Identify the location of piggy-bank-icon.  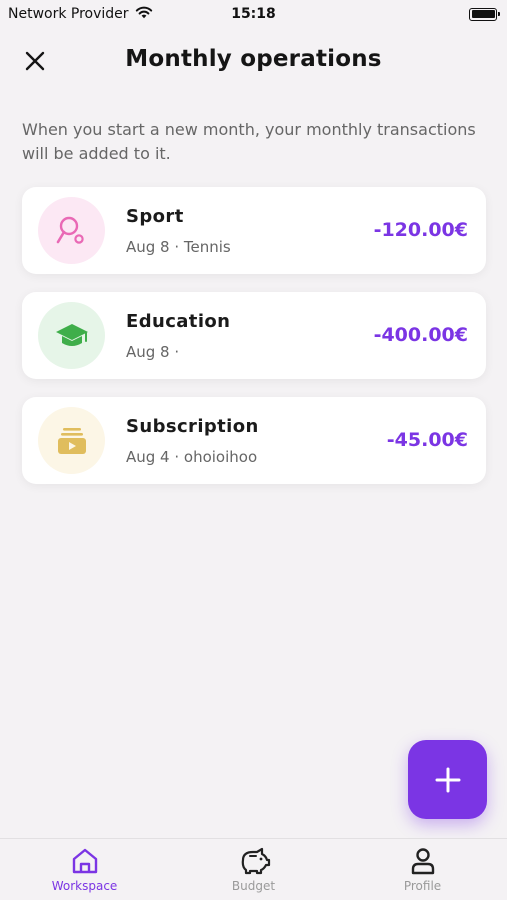
(255, 861).